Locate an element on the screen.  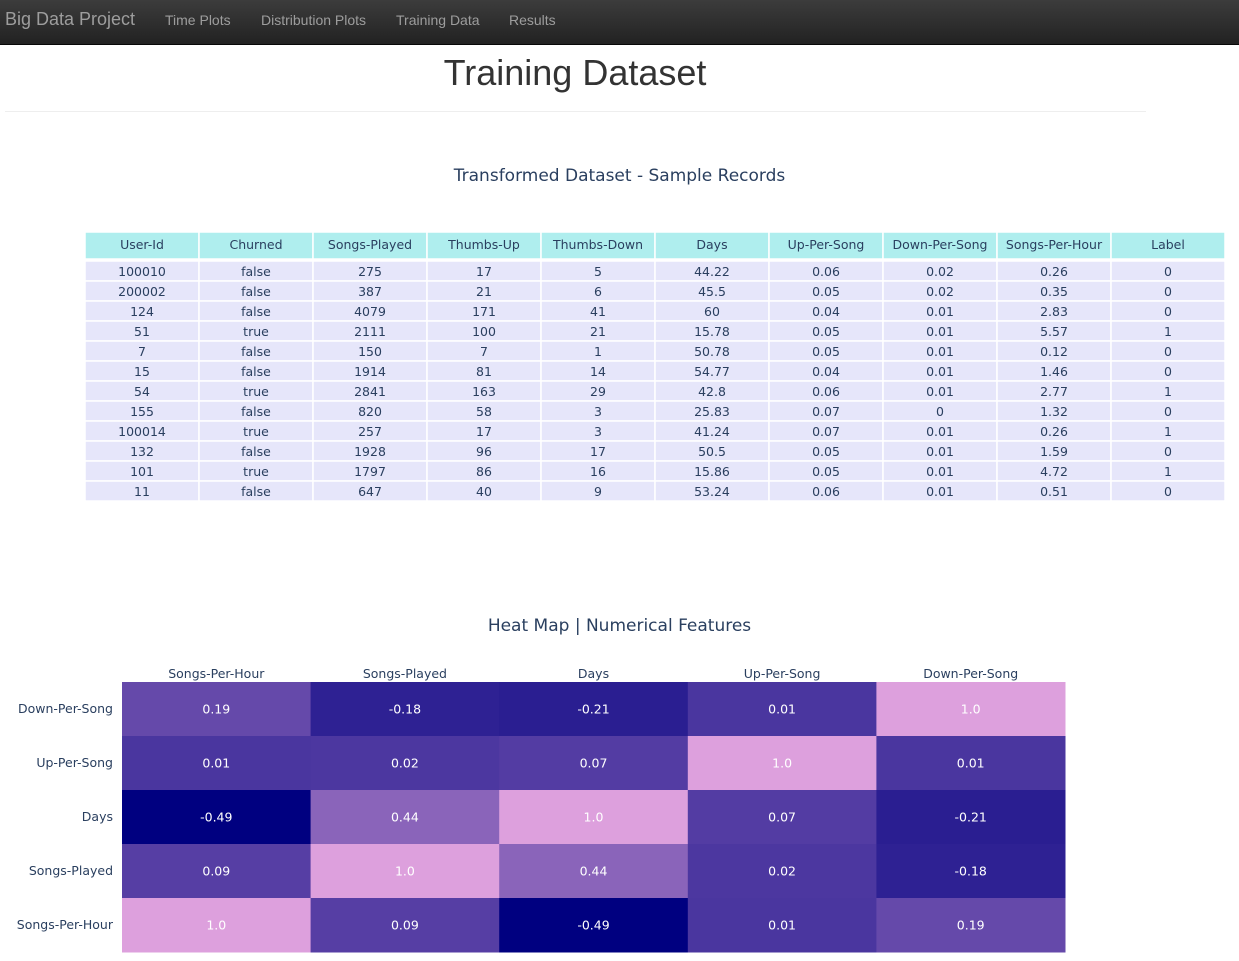
nav-time-plots: Time Plots is located at coordinates (198, 20).